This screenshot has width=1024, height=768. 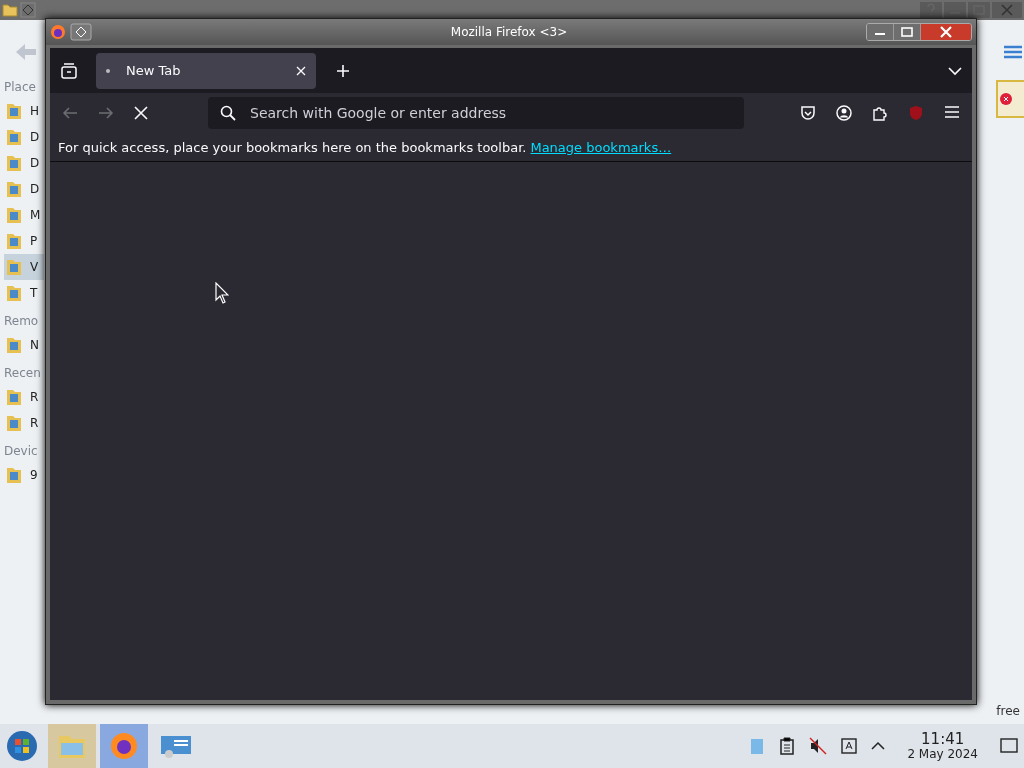 I want to click on clock-date: 2 May 2024, so click(x=942, y=754).